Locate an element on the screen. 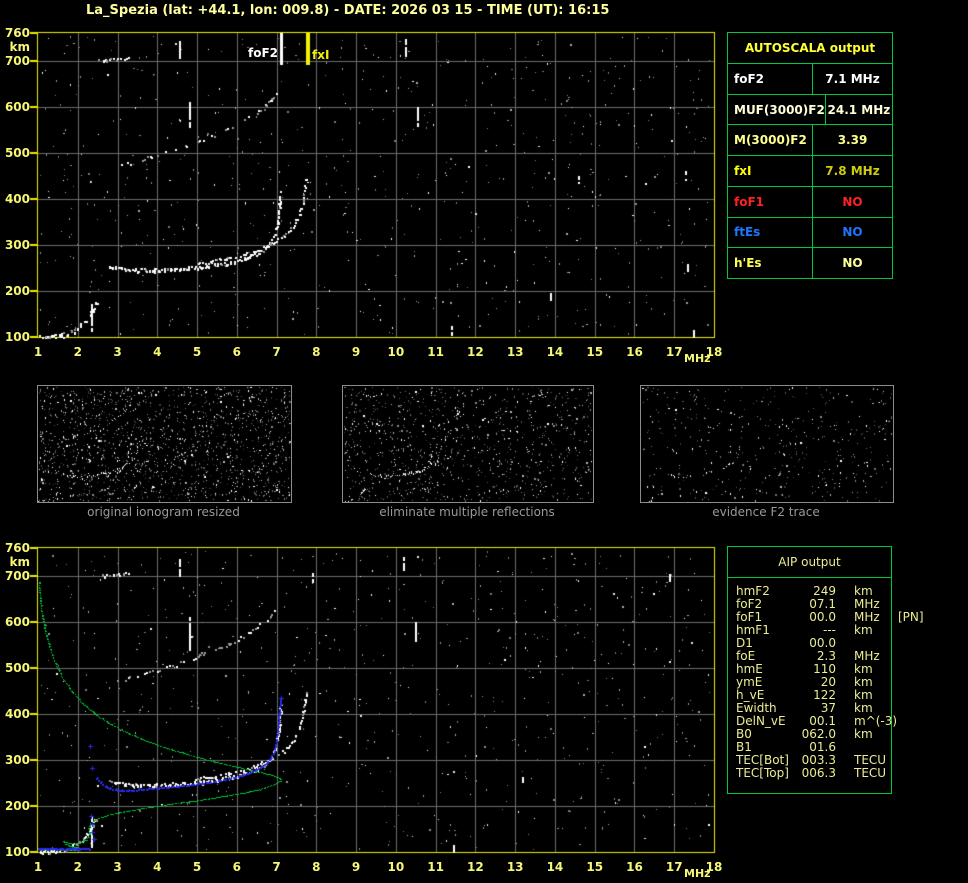 Image resolution: width=968 pixels, height=883 pixels. autoscala-row-label: M(3000)F2 is located at coordinates (770, 140).